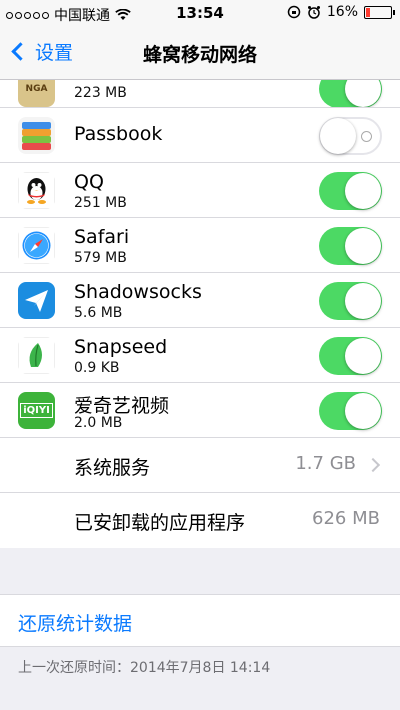  Describe the element at coordinates (102, 237) in the screenshot. I see `app-name: Safari` at that location.